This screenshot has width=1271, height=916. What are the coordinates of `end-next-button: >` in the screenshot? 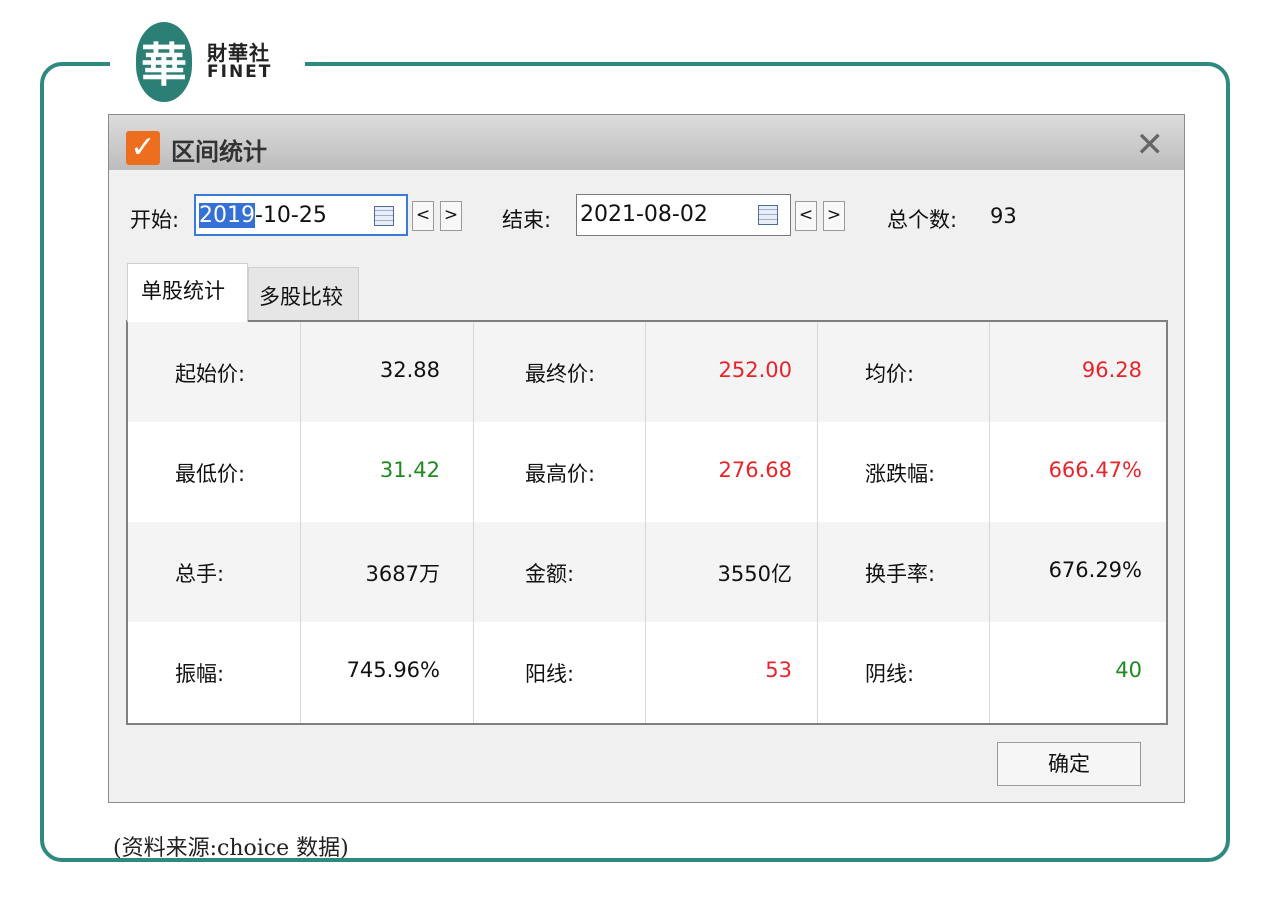 It's located at (834, 216).